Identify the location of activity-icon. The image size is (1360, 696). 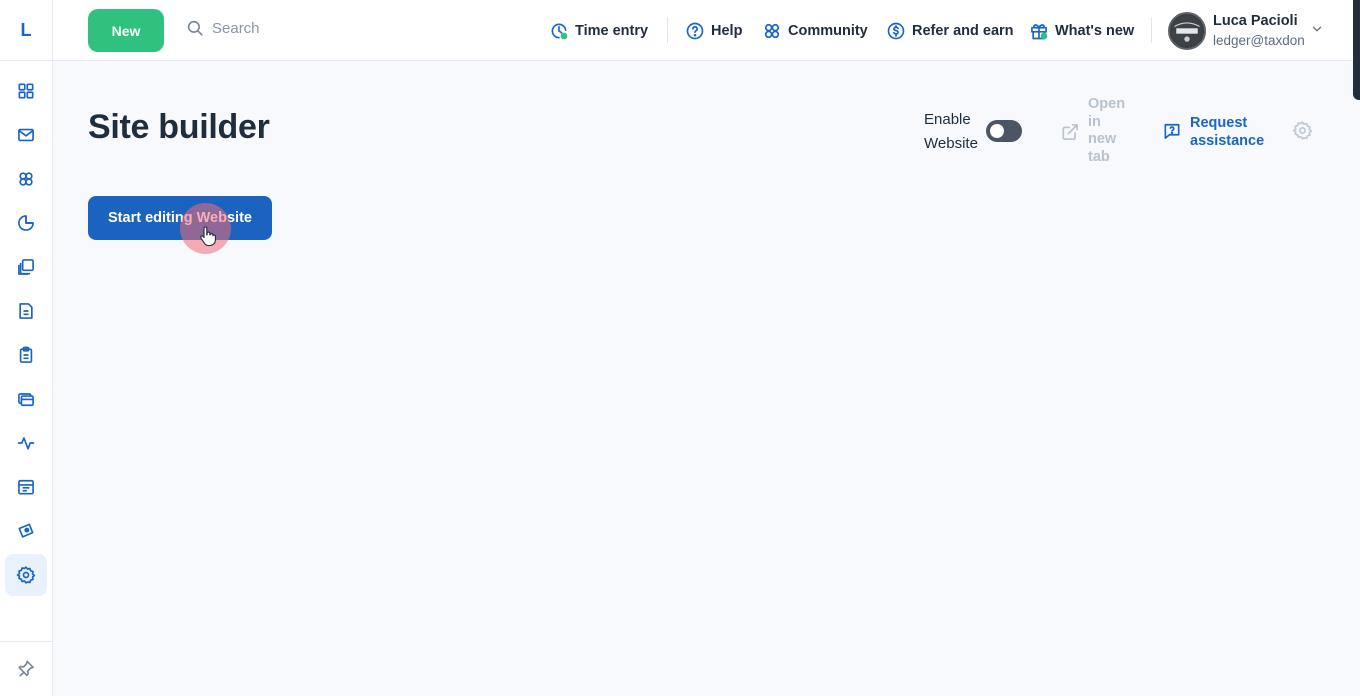
(26, 443).